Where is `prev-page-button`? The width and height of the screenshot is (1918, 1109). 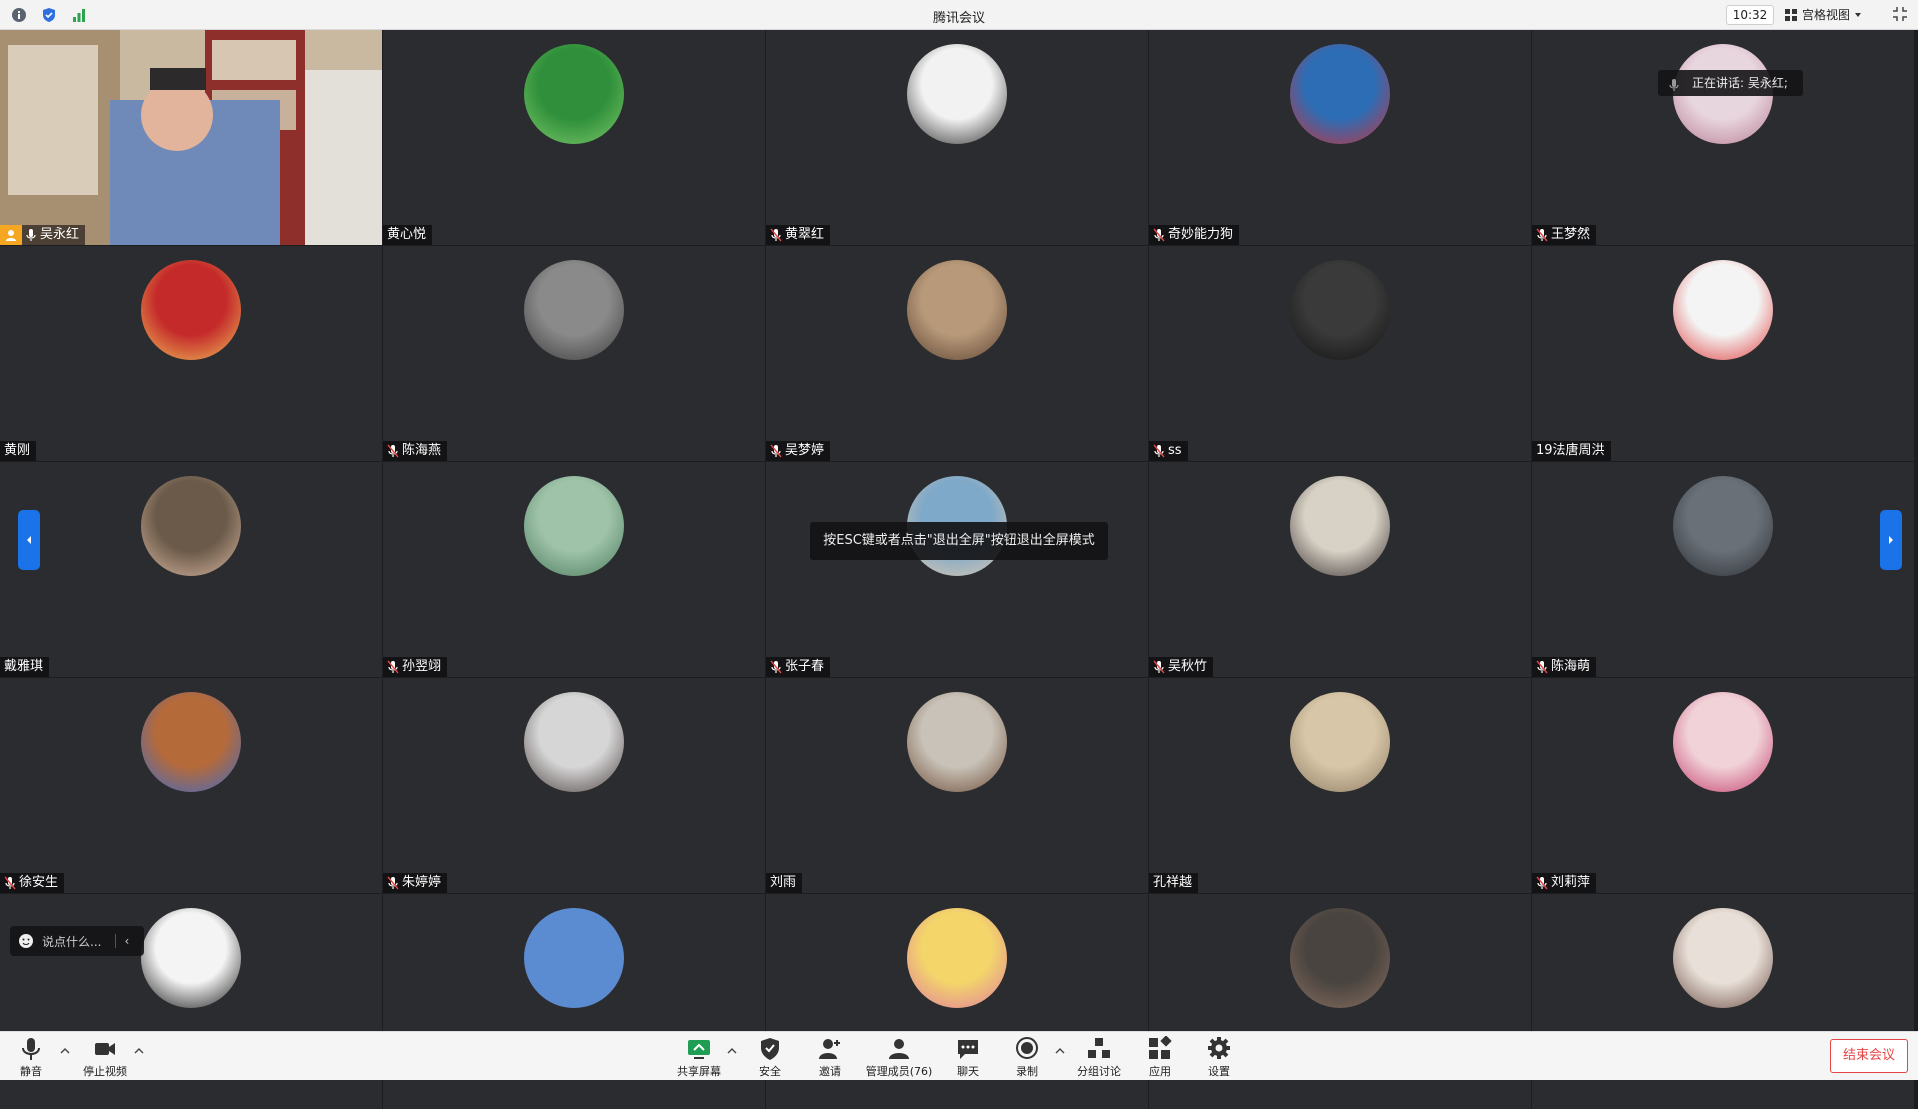
prev-page-button is located at coordinates (29, 540).